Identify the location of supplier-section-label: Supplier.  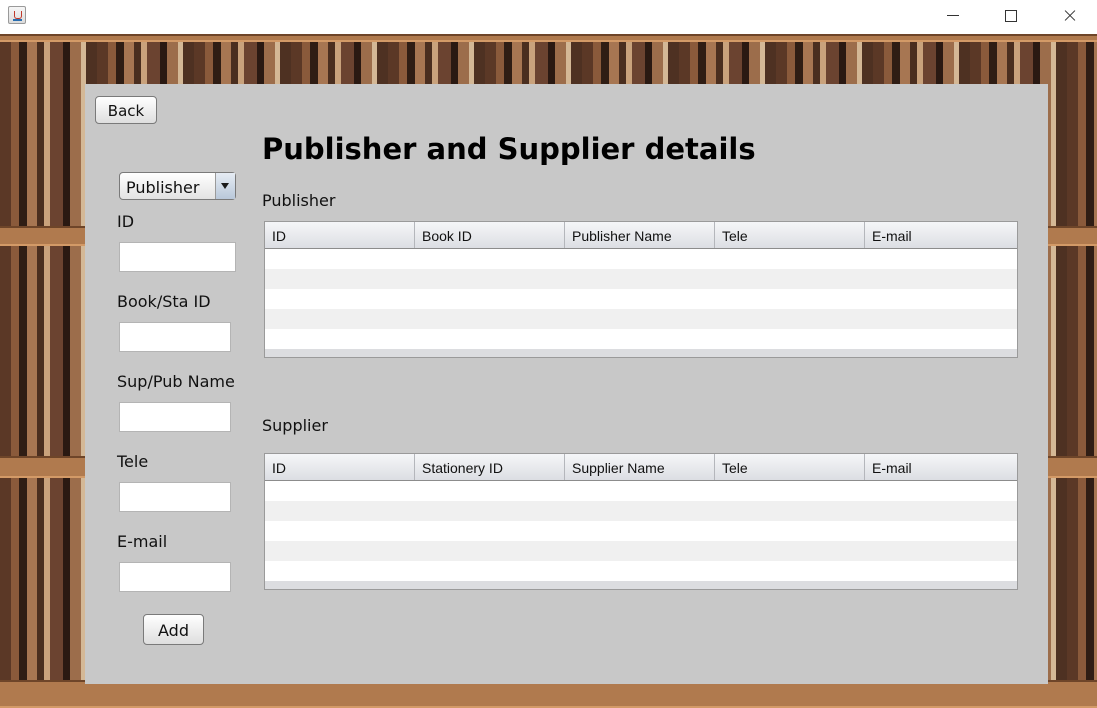
(295, 425).